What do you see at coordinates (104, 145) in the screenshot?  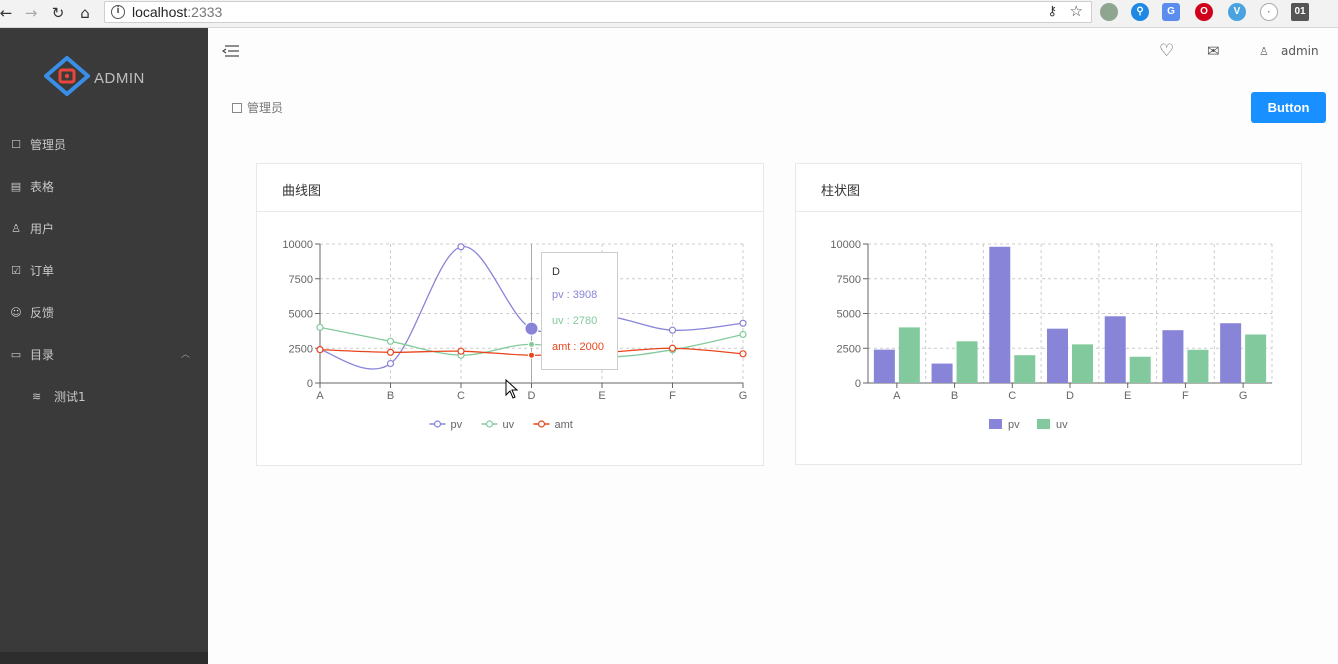 I see `sidebar-item-admin: ☐ 管理员` at bounding box center [104, 145].